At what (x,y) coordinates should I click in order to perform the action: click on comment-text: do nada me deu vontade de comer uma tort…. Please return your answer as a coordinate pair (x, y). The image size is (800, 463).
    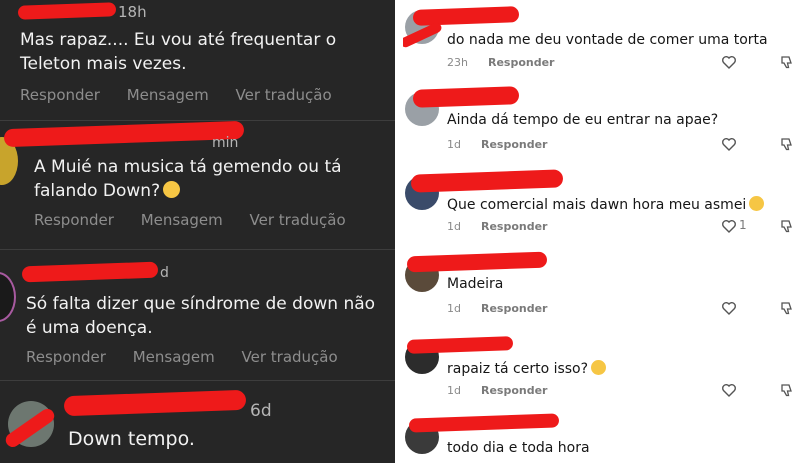
    Looking at the image, I should click on (607, 40).